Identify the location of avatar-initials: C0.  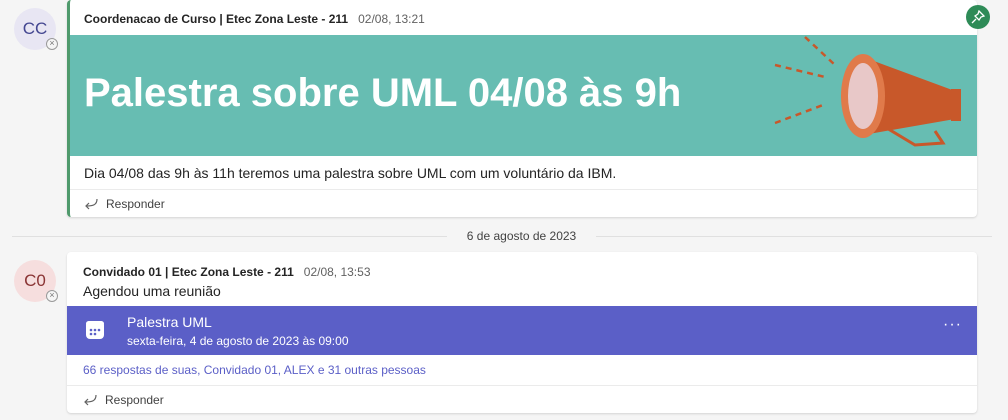
(35, 280).